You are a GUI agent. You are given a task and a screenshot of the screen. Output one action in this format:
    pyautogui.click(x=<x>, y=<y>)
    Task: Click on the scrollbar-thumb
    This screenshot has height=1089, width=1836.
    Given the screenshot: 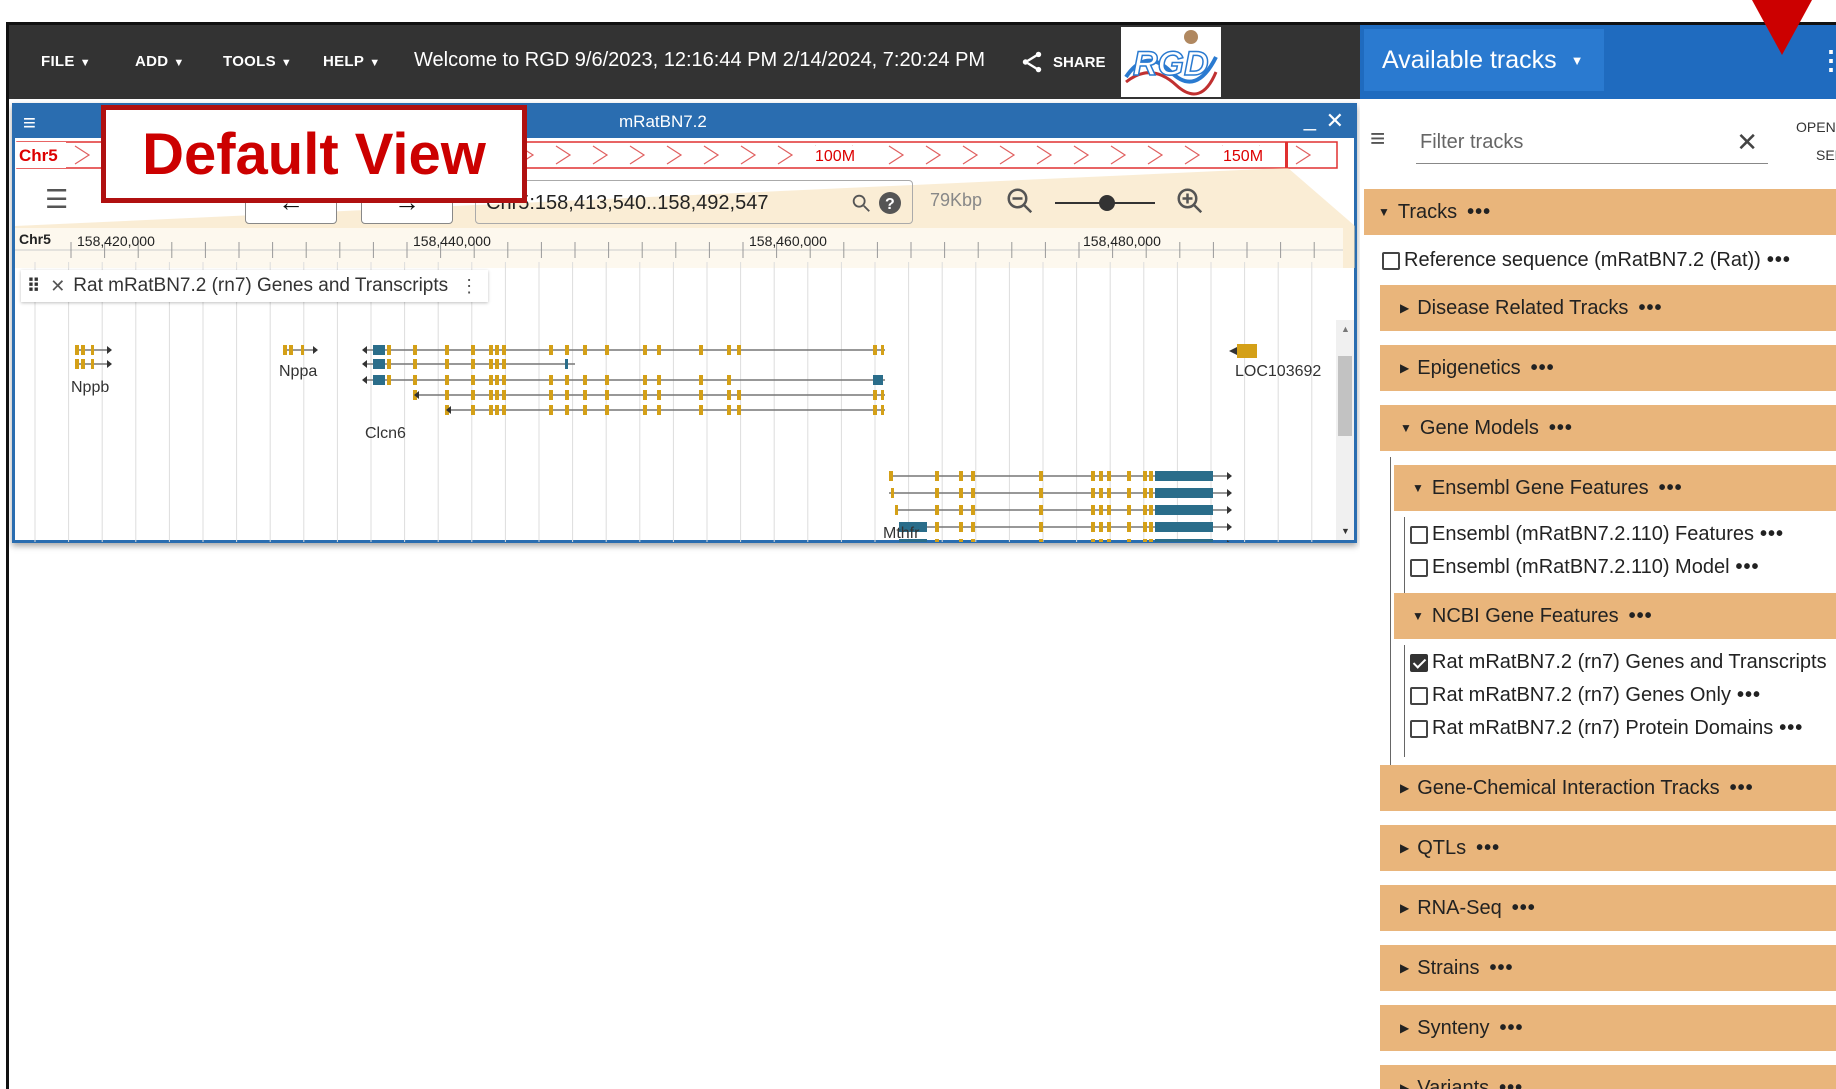 What is the action you would take?
    pyautogui.click(x=1345, y=396)
    